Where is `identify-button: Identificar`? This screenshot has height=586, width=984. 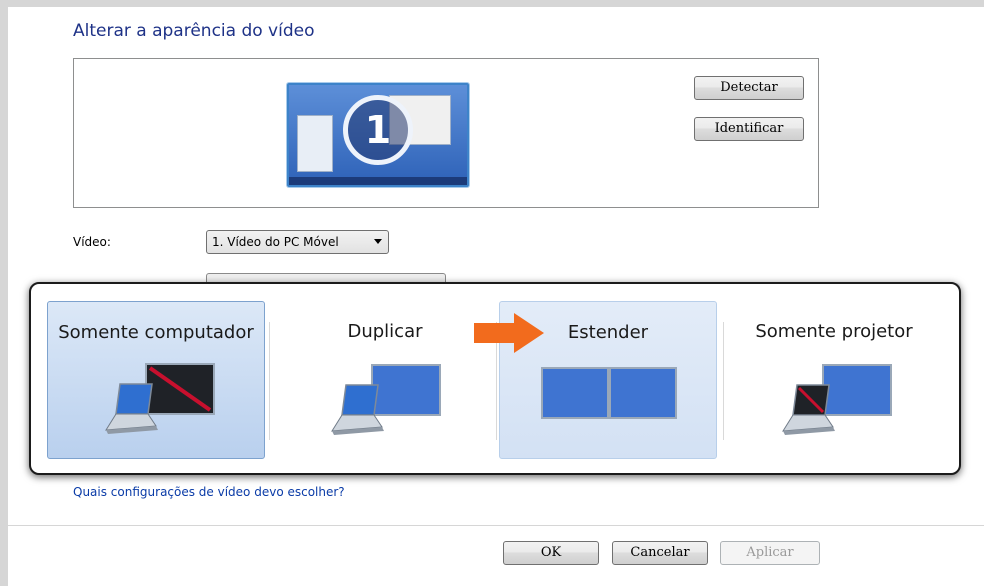 identify-button: Identificar is located at coordinates (749, 129).